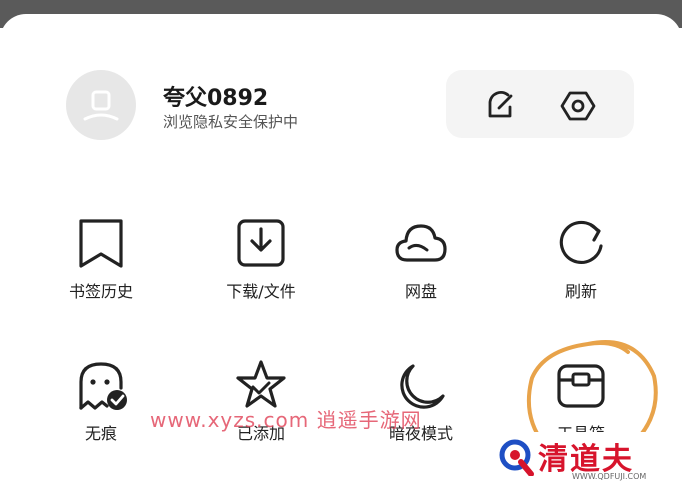  What do you see at coordinates (421, 266) in the screenshot?
I see `grid-item-cloud-drive: 网盘` at bounding box center [421, 266].